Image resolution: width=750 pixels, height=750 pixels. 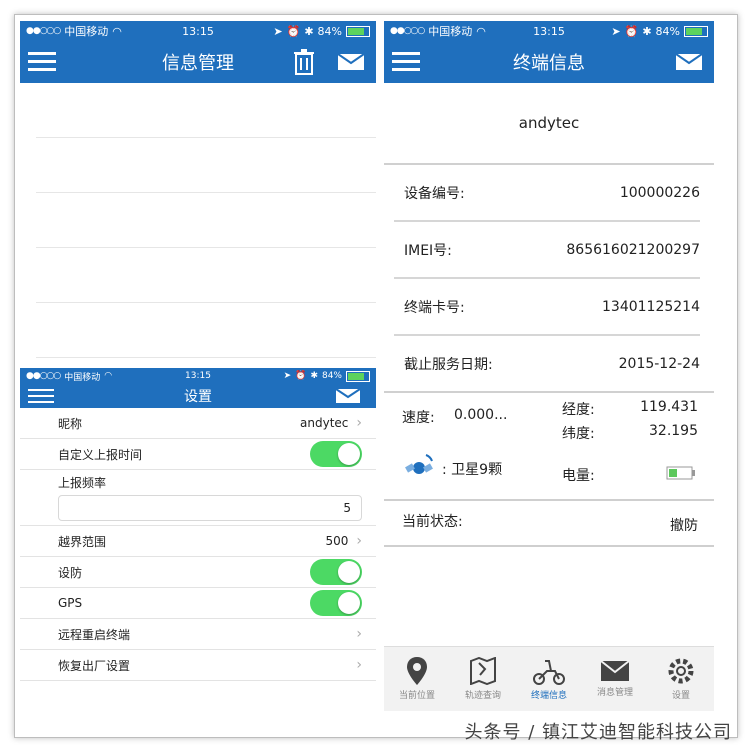 I want to click on row-label: 恢复出厂设置, so click(x=94, y=665).